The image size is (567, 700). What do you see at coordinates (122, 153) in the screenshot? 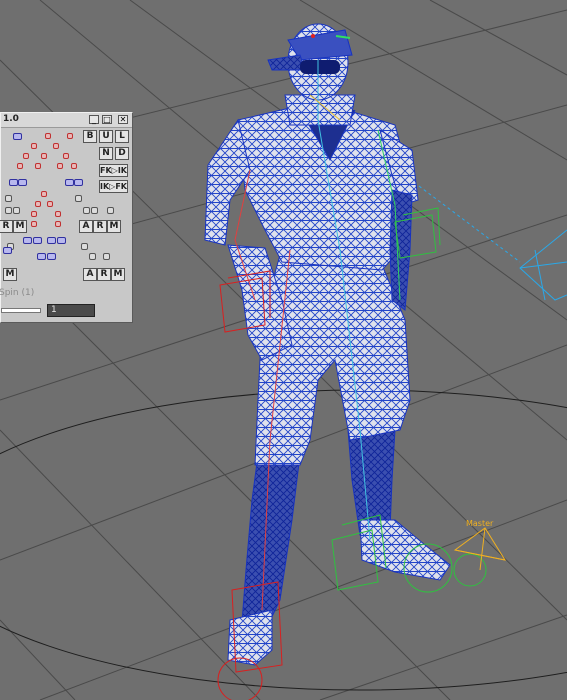
I see `d-button: D` at bounding box center [122, 153].